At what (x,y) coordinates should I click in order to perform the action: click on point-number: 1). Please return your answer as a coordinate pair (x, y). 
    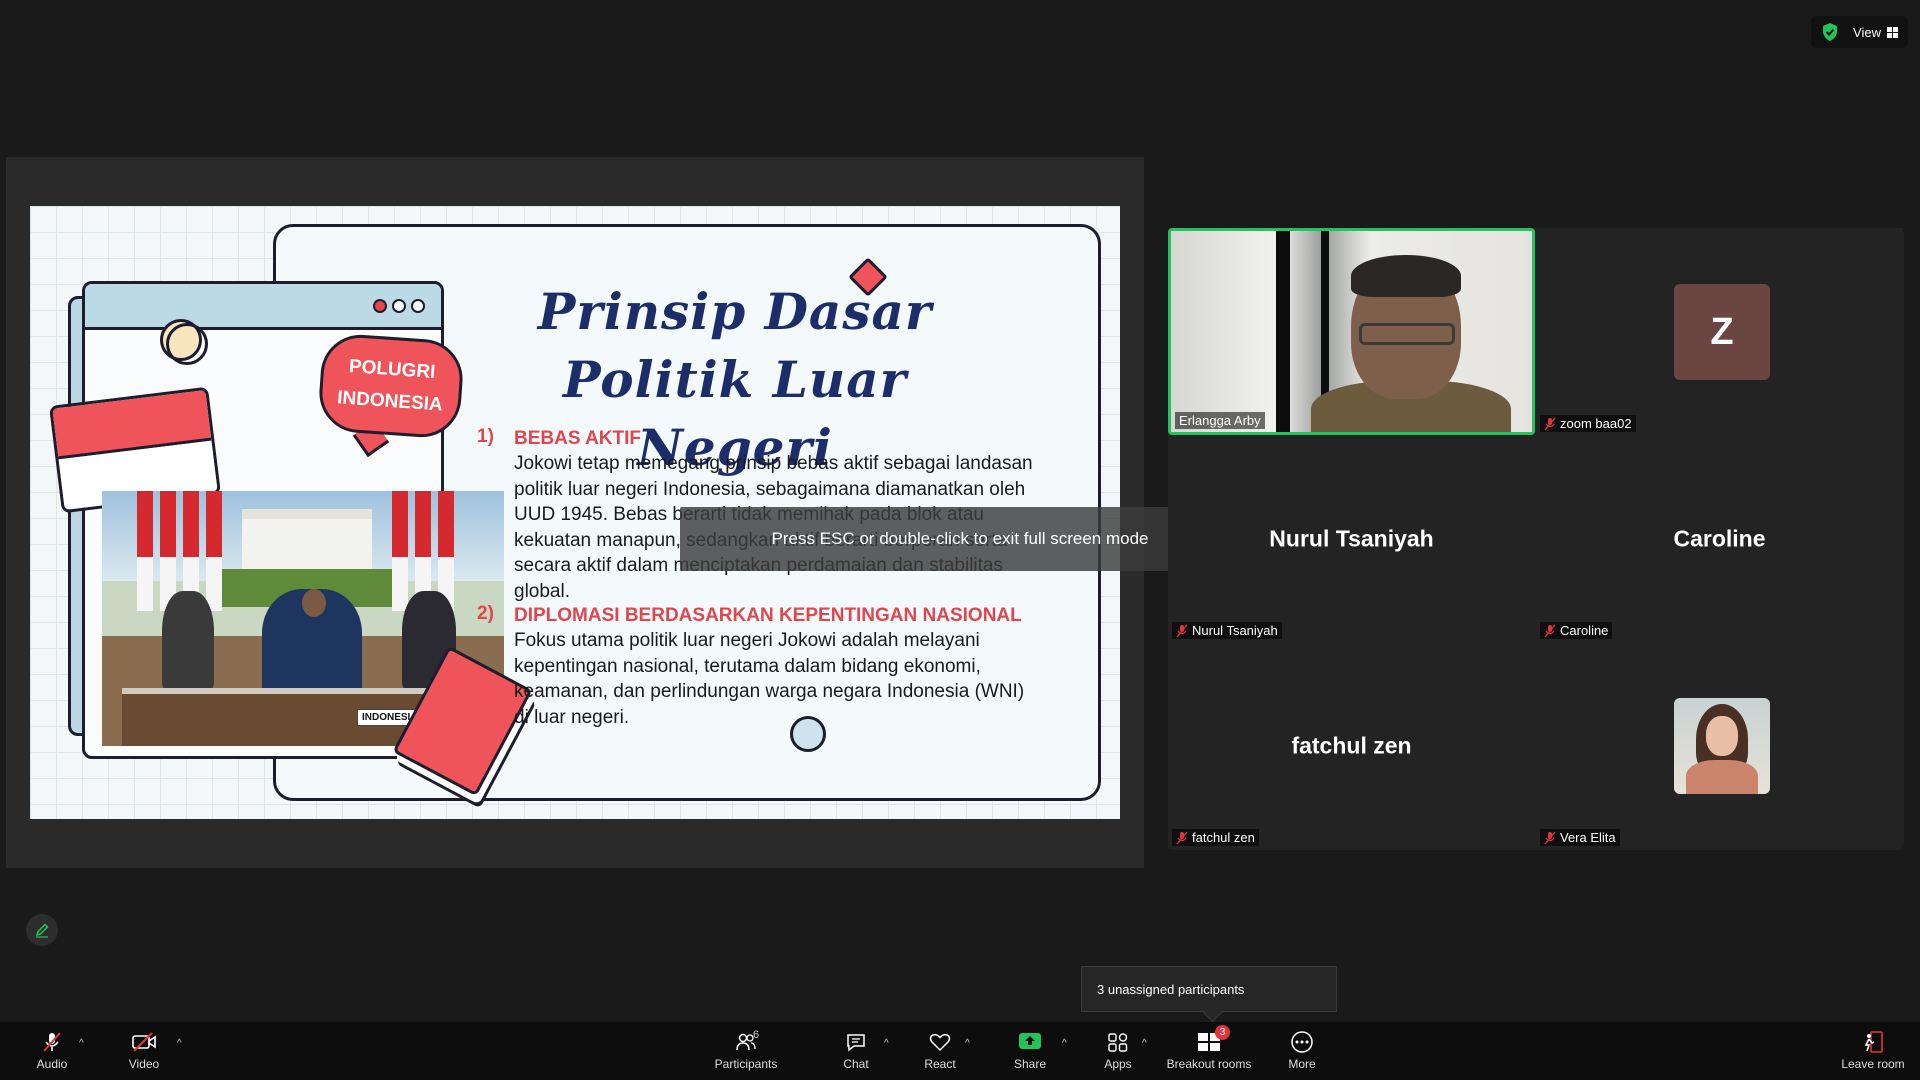
    Looking at the image, I should click on (485, 436).